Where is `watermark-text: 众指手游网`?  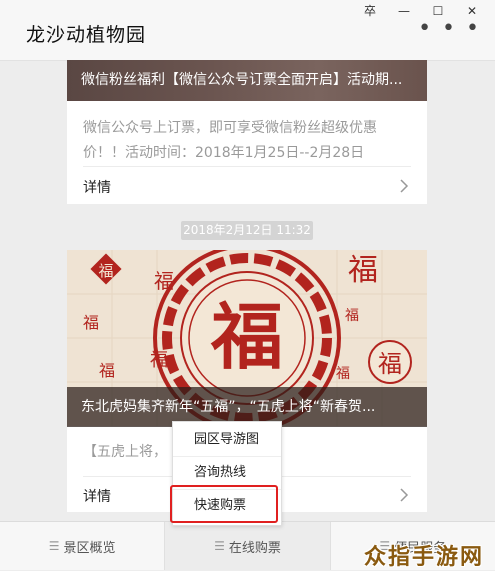 watermark-text: 众指手游网 is located at coordinates (424, 557).